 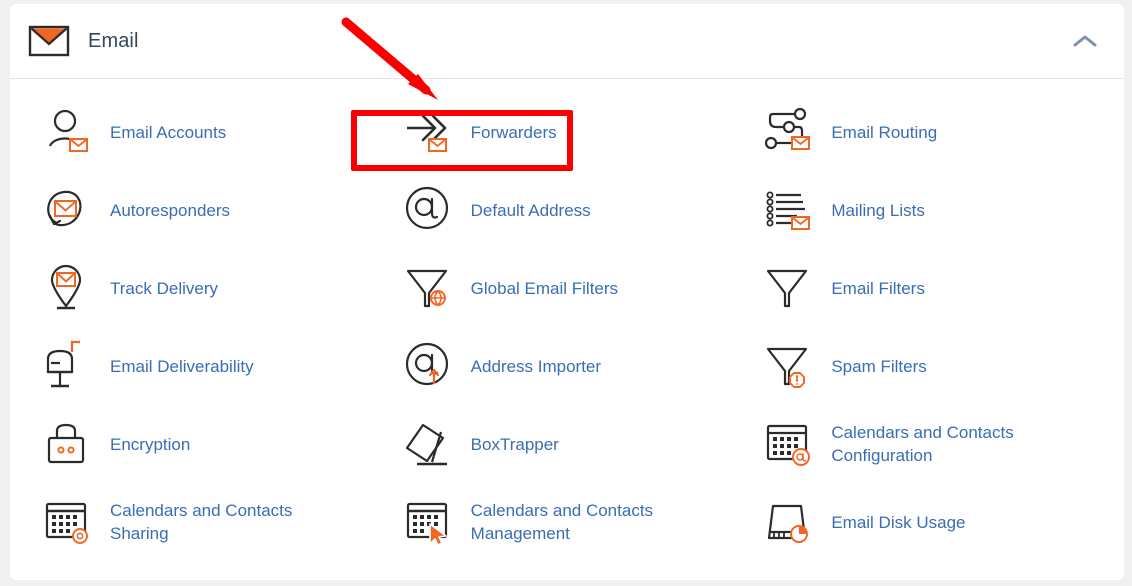 I want to click on tool-label: Mailing Lists, so click(x=878, y=210).